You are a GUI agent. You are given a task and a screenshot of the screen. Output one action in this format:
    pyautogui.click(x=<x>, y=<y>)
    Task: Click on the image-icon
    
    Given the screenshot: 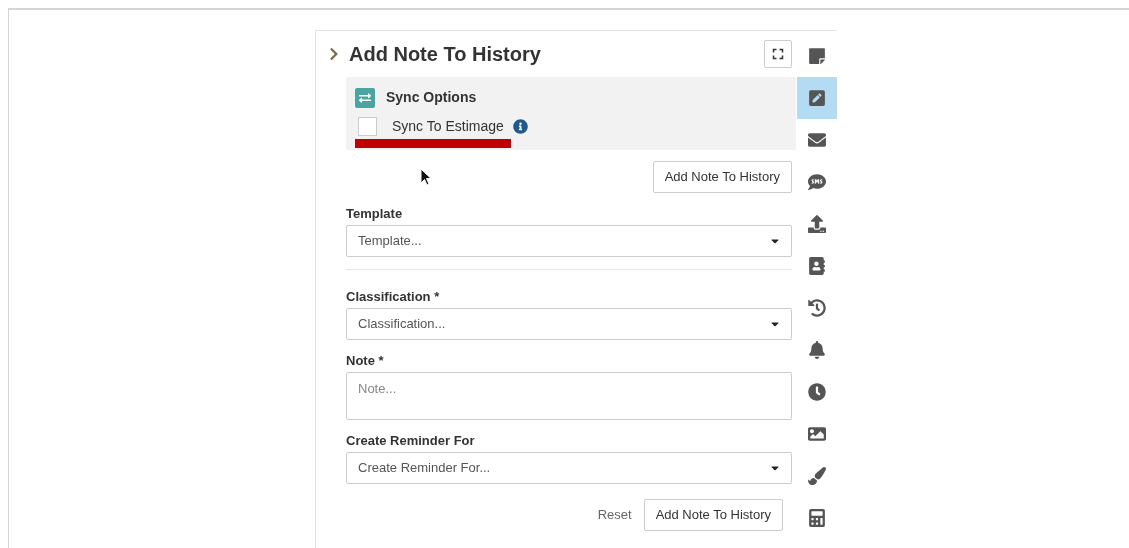 What is the action you would take?
    pyautogui.click(x=817, y=434)
    